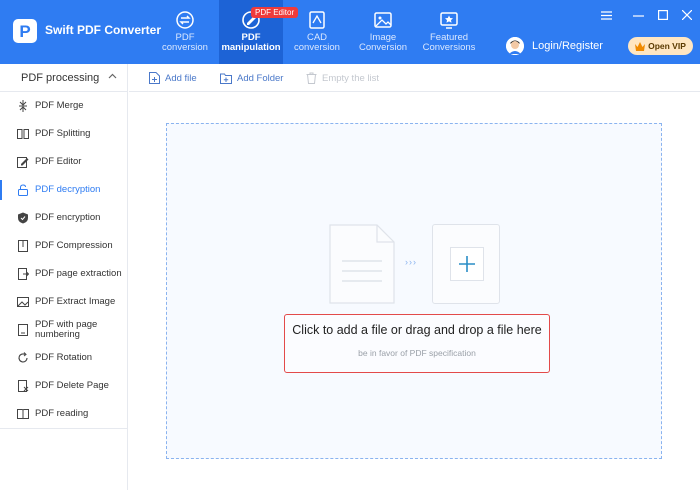  I want to click on sidebar-item-pdf-delete-page: PDF Delete Page, so click(63, 386).